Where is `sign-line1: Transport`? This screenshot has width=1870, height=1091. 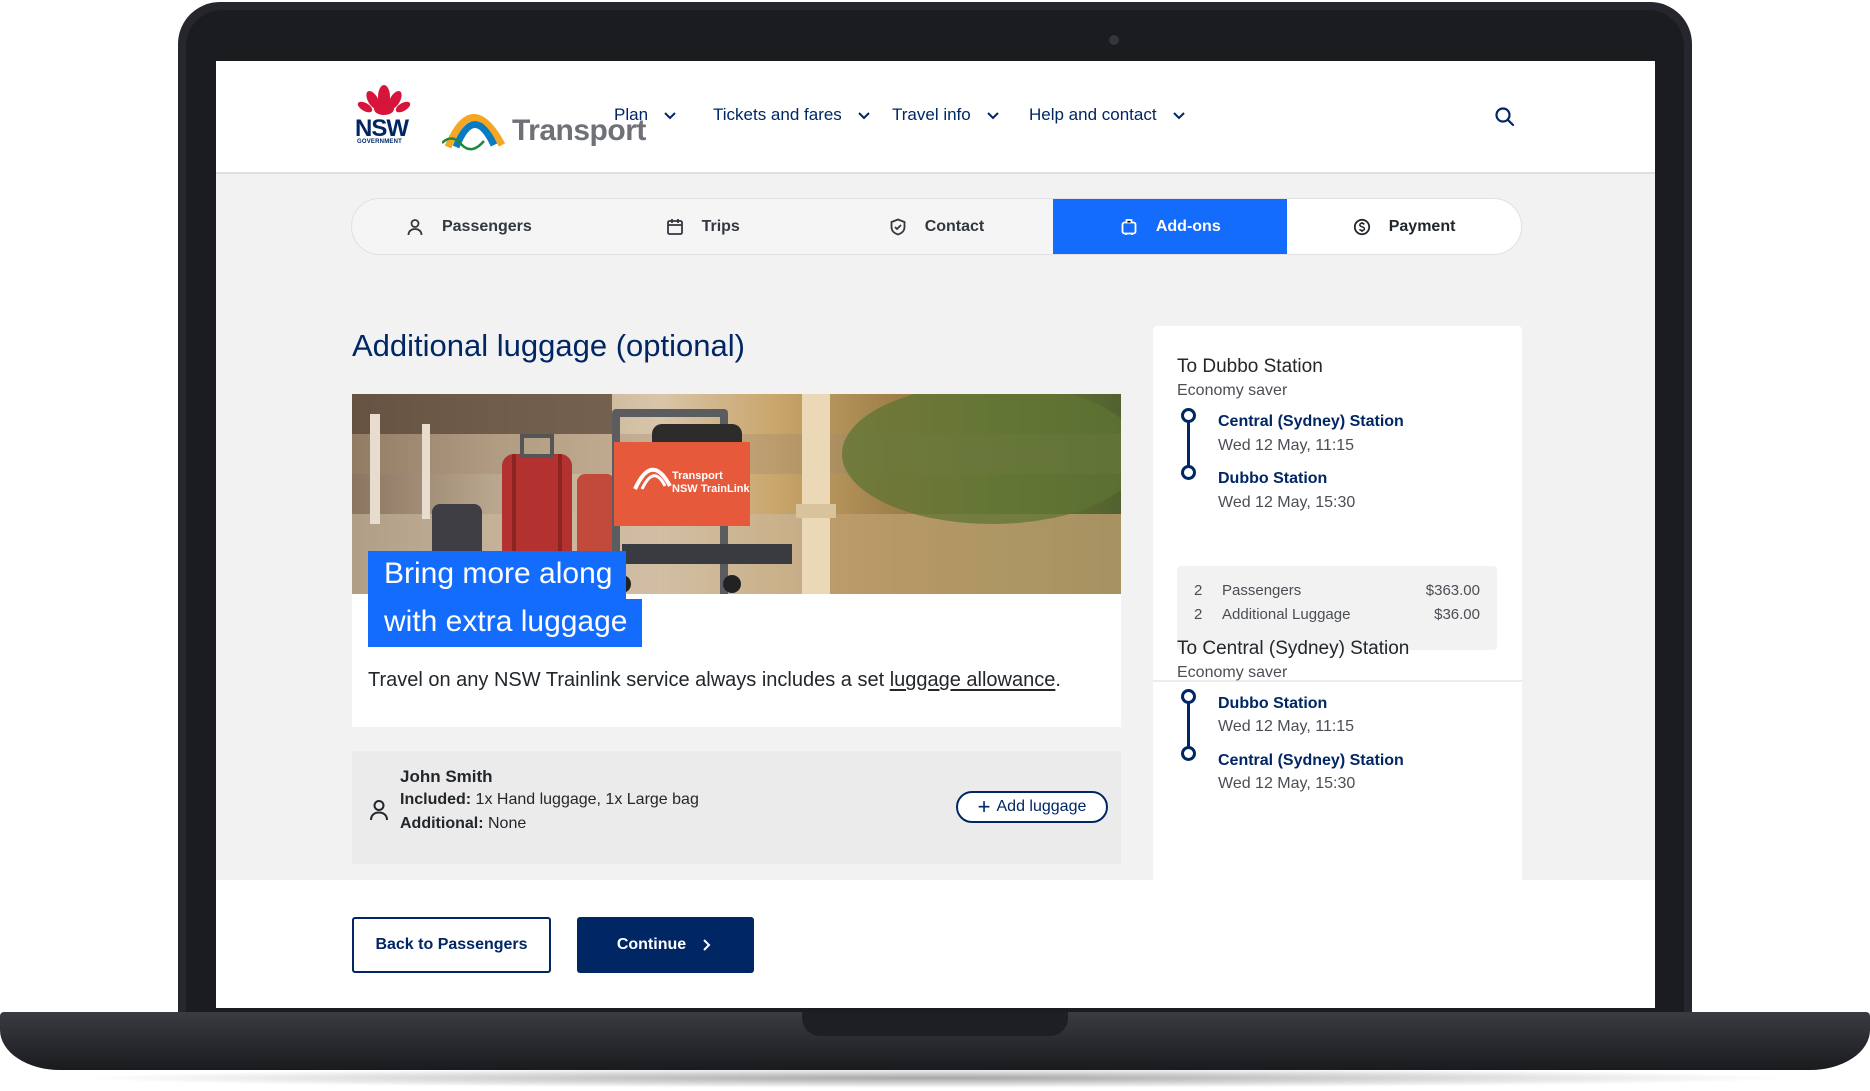 sign-line1: Transport is located at coordinates (697, 476).